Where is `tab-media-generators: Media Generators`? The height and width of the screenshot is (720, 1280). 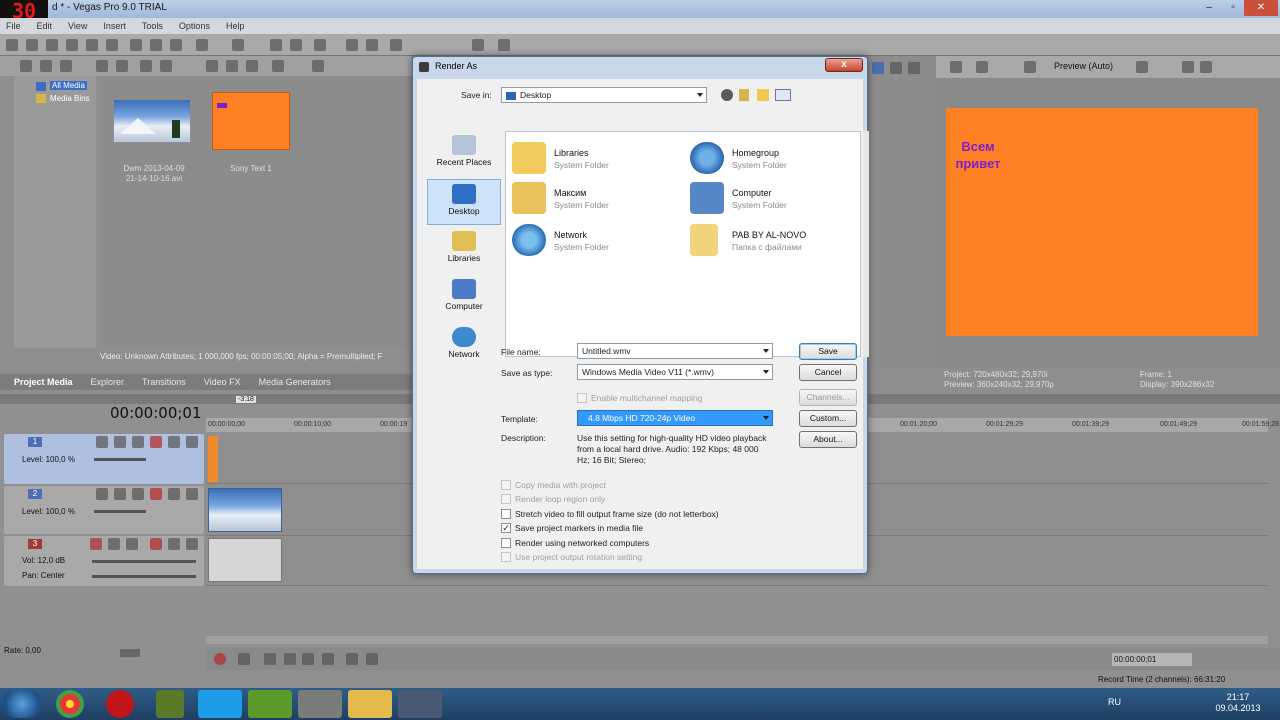 tab-media-generators: Media Generators is located at coordinates (295, 382).